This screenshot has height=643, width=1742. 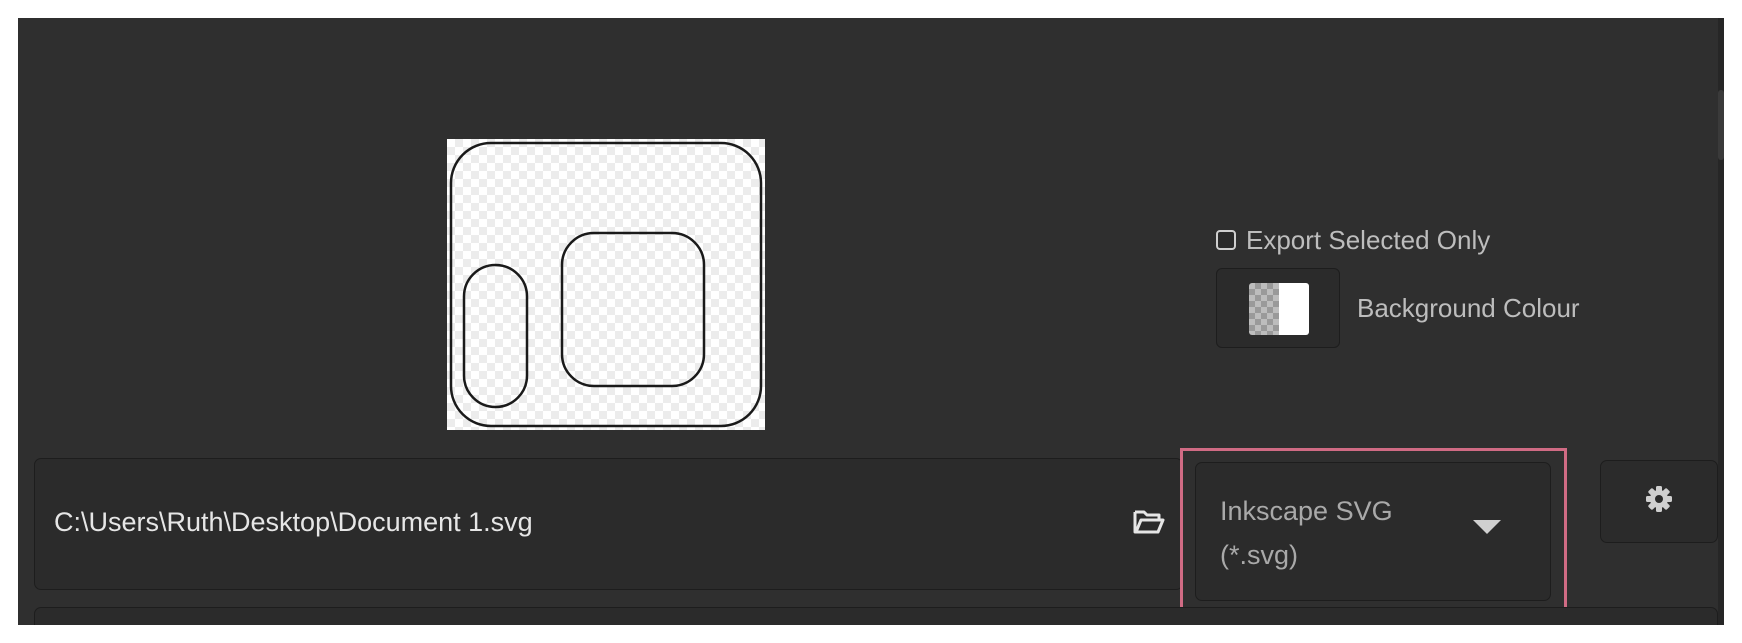 What do you see at coordinates (608, 524) in the screenshot?
I see `filename-field: C:\Users\Ruth\Desktop\Document 1.svg` at bounding box center [608, 524].